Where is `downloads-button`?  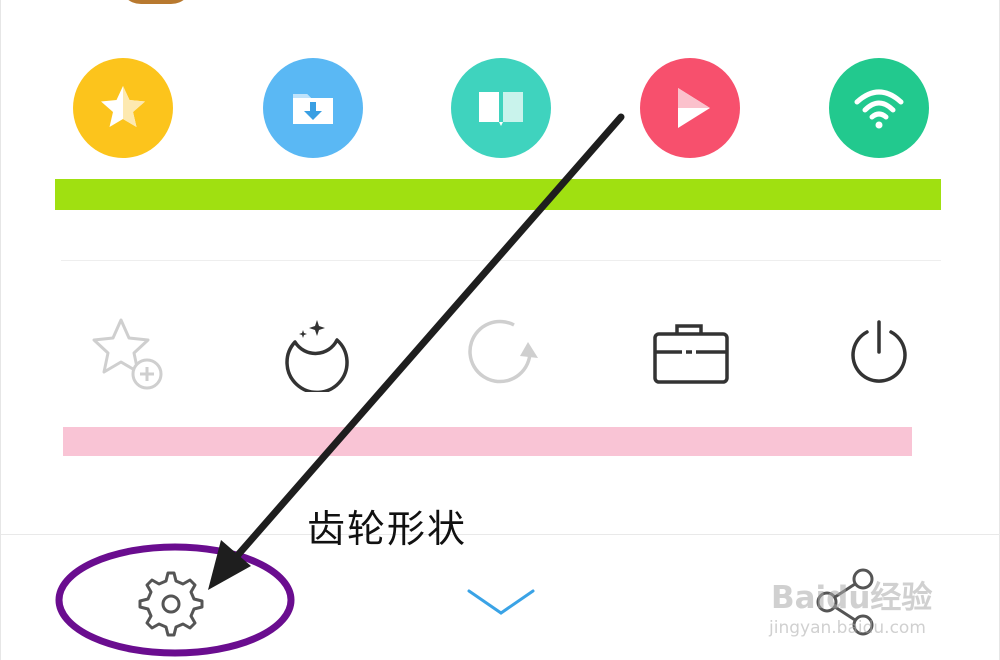
downloads-button is located at coordinates (313, 108).